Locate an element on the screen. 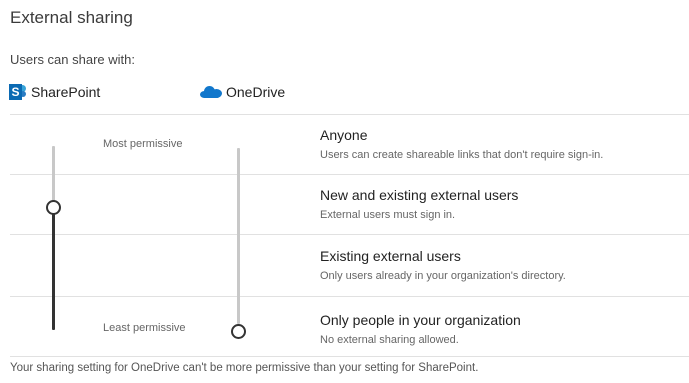 The width and height of the screenshot is (689, 383). onedrive-slider-handle is located at coordinates (238, 331).